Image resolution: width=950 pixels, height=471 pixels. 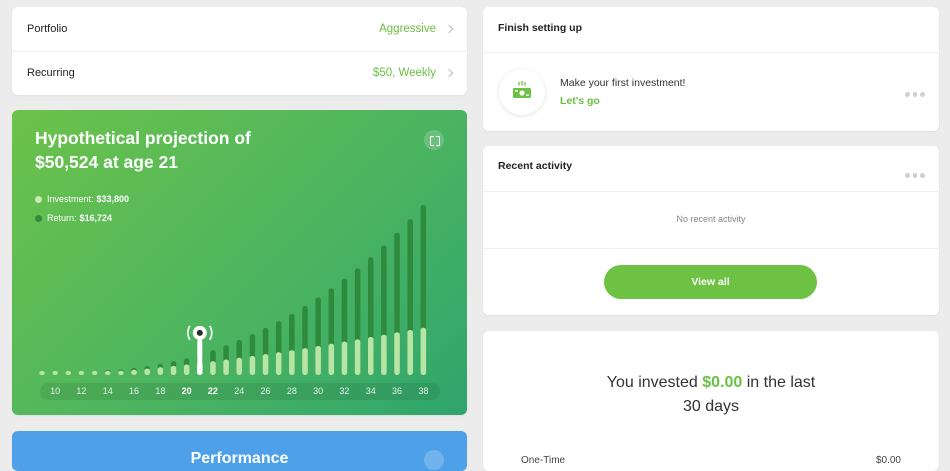 What do you see at coordinates (265, 391) in the screenshot?
I see `x-tick-label: 26` at bounding box center [265, 391].